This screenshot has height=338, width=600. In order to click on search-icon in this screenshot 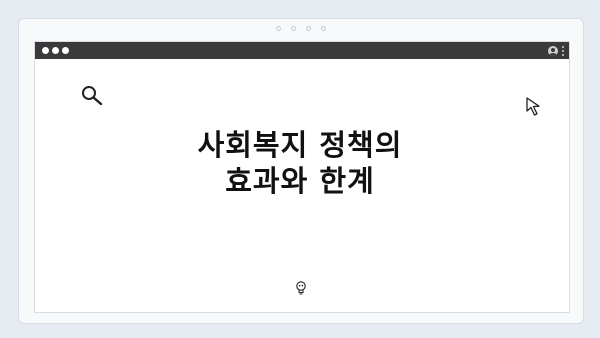, I will do `click(92, 96)`.